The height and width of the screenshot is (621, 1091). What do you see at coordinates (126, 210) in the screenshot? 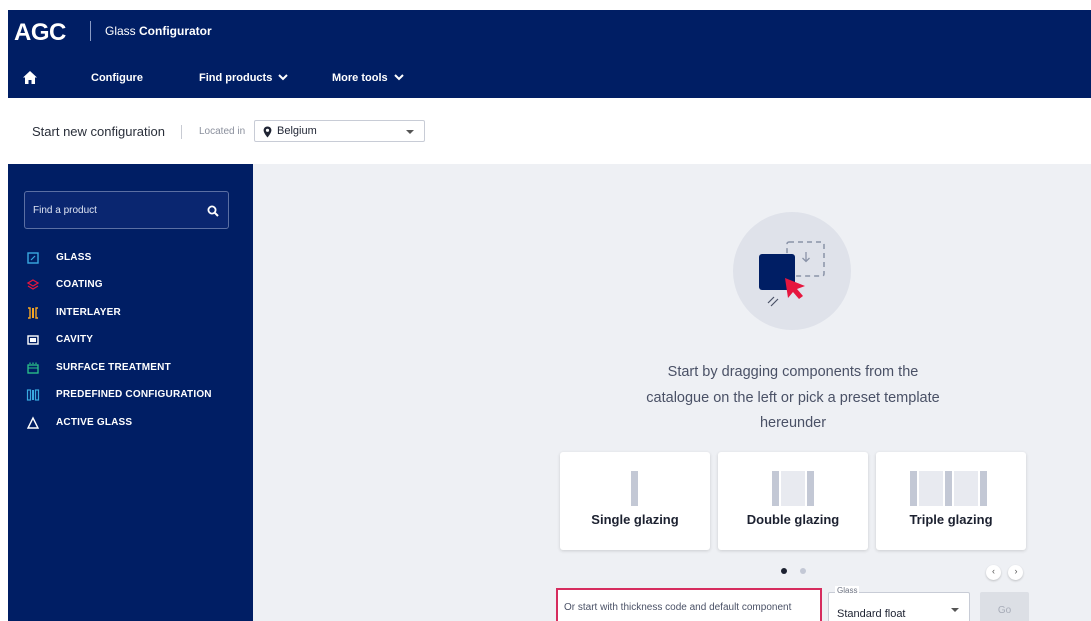
I see `find-product-search: Find a product` at bounding box center [126, 210].